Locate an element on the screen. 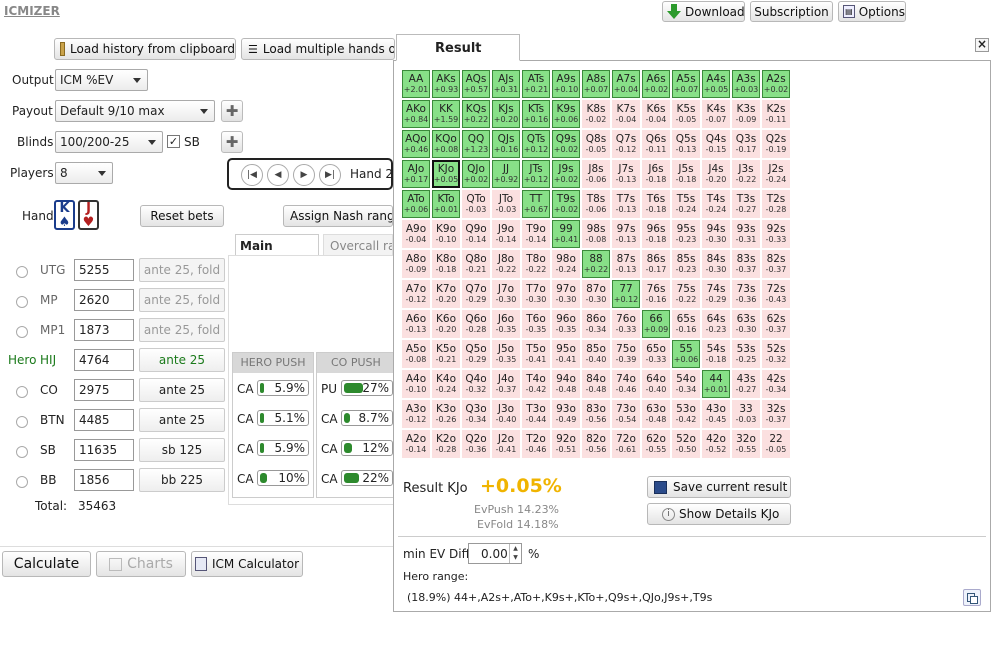 This screenshot has width=1000, height=668. hand-cell: AJo +0.17 is located at coordinates (416, 174).